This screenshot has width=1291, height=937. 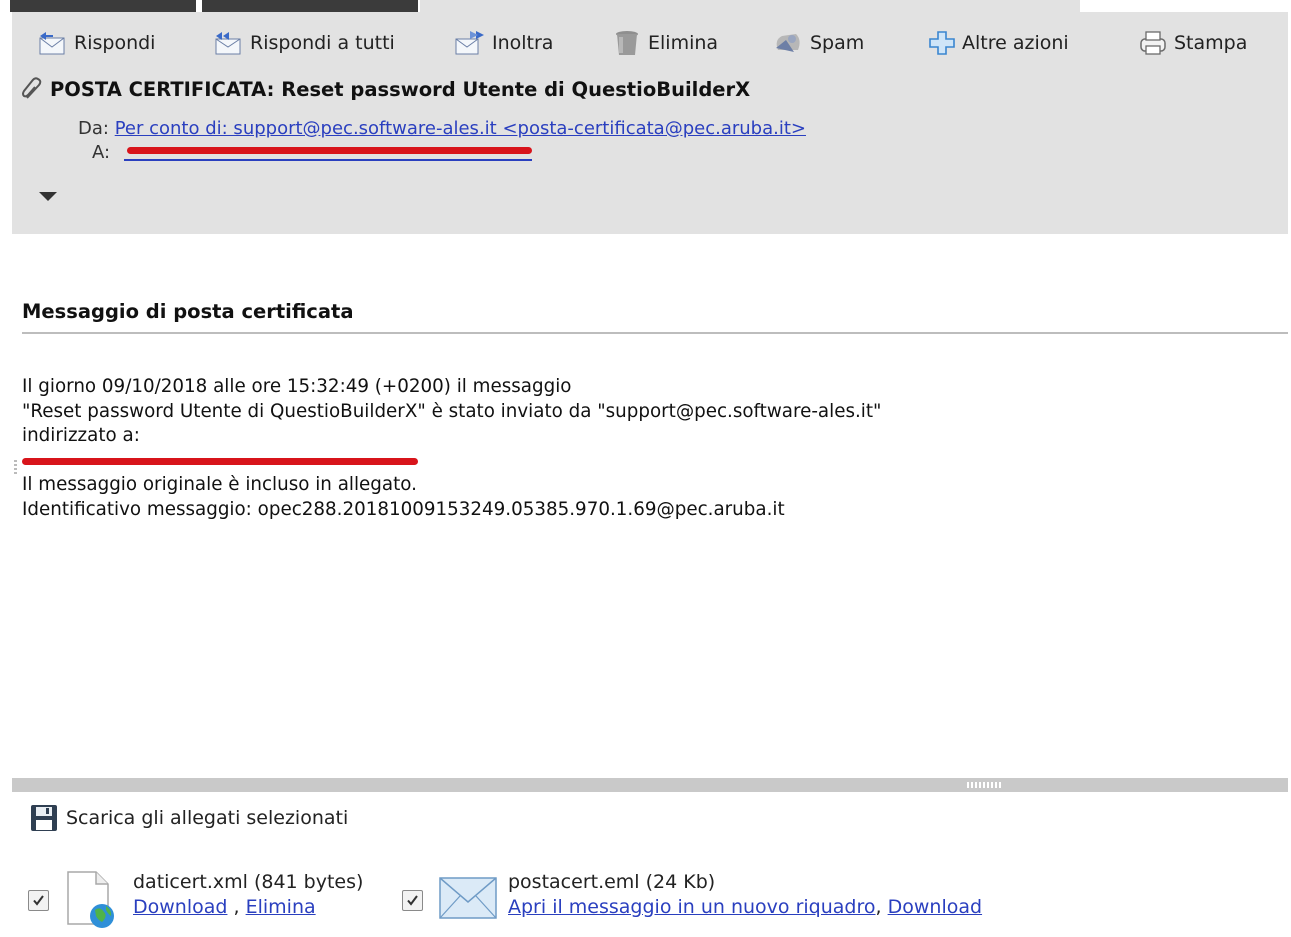 What do you see at coordinates (650, 785) in the screenshot?
I see `pane-splitter` at bounding box center [650, 785].